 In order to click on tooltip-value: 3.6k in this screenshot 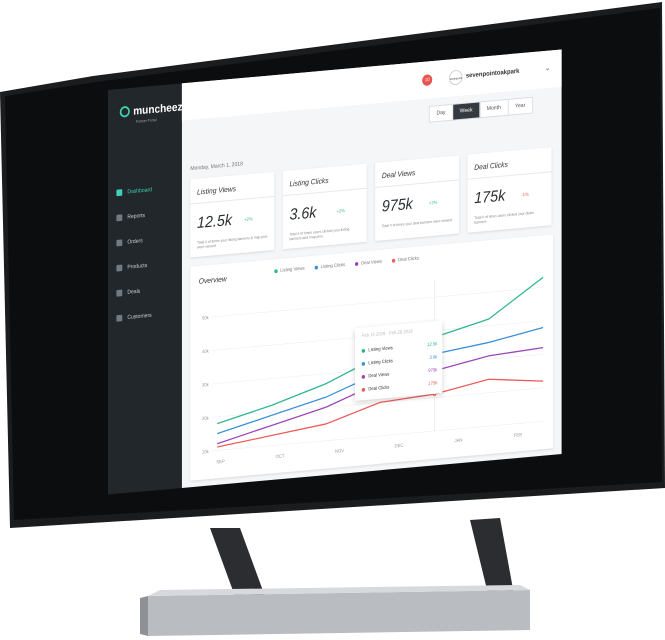, I will do `click(433, 357)`.